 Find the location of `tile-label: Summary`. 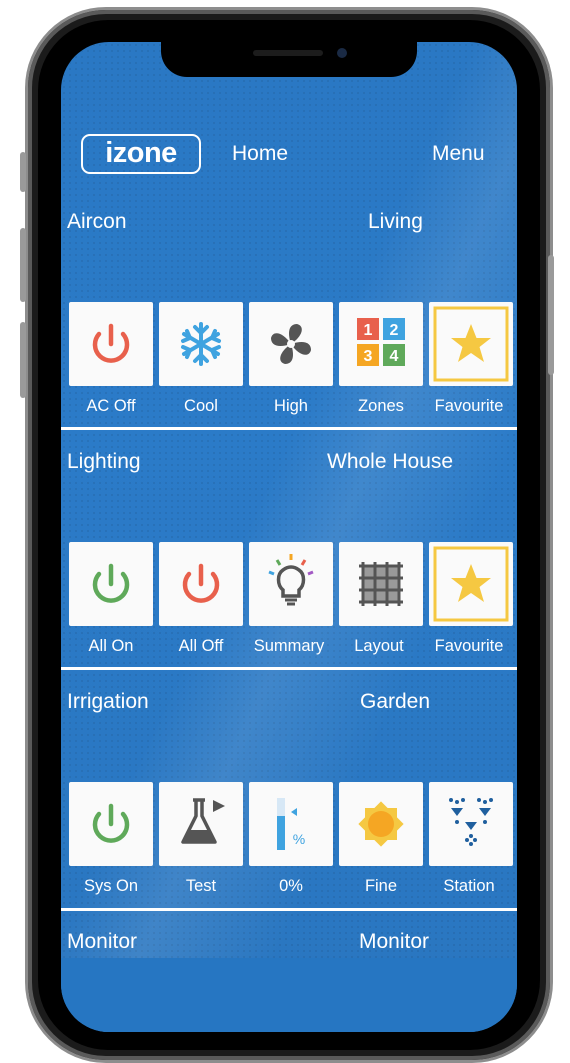

tile-label: Summary is located at coordinates (289, 646).